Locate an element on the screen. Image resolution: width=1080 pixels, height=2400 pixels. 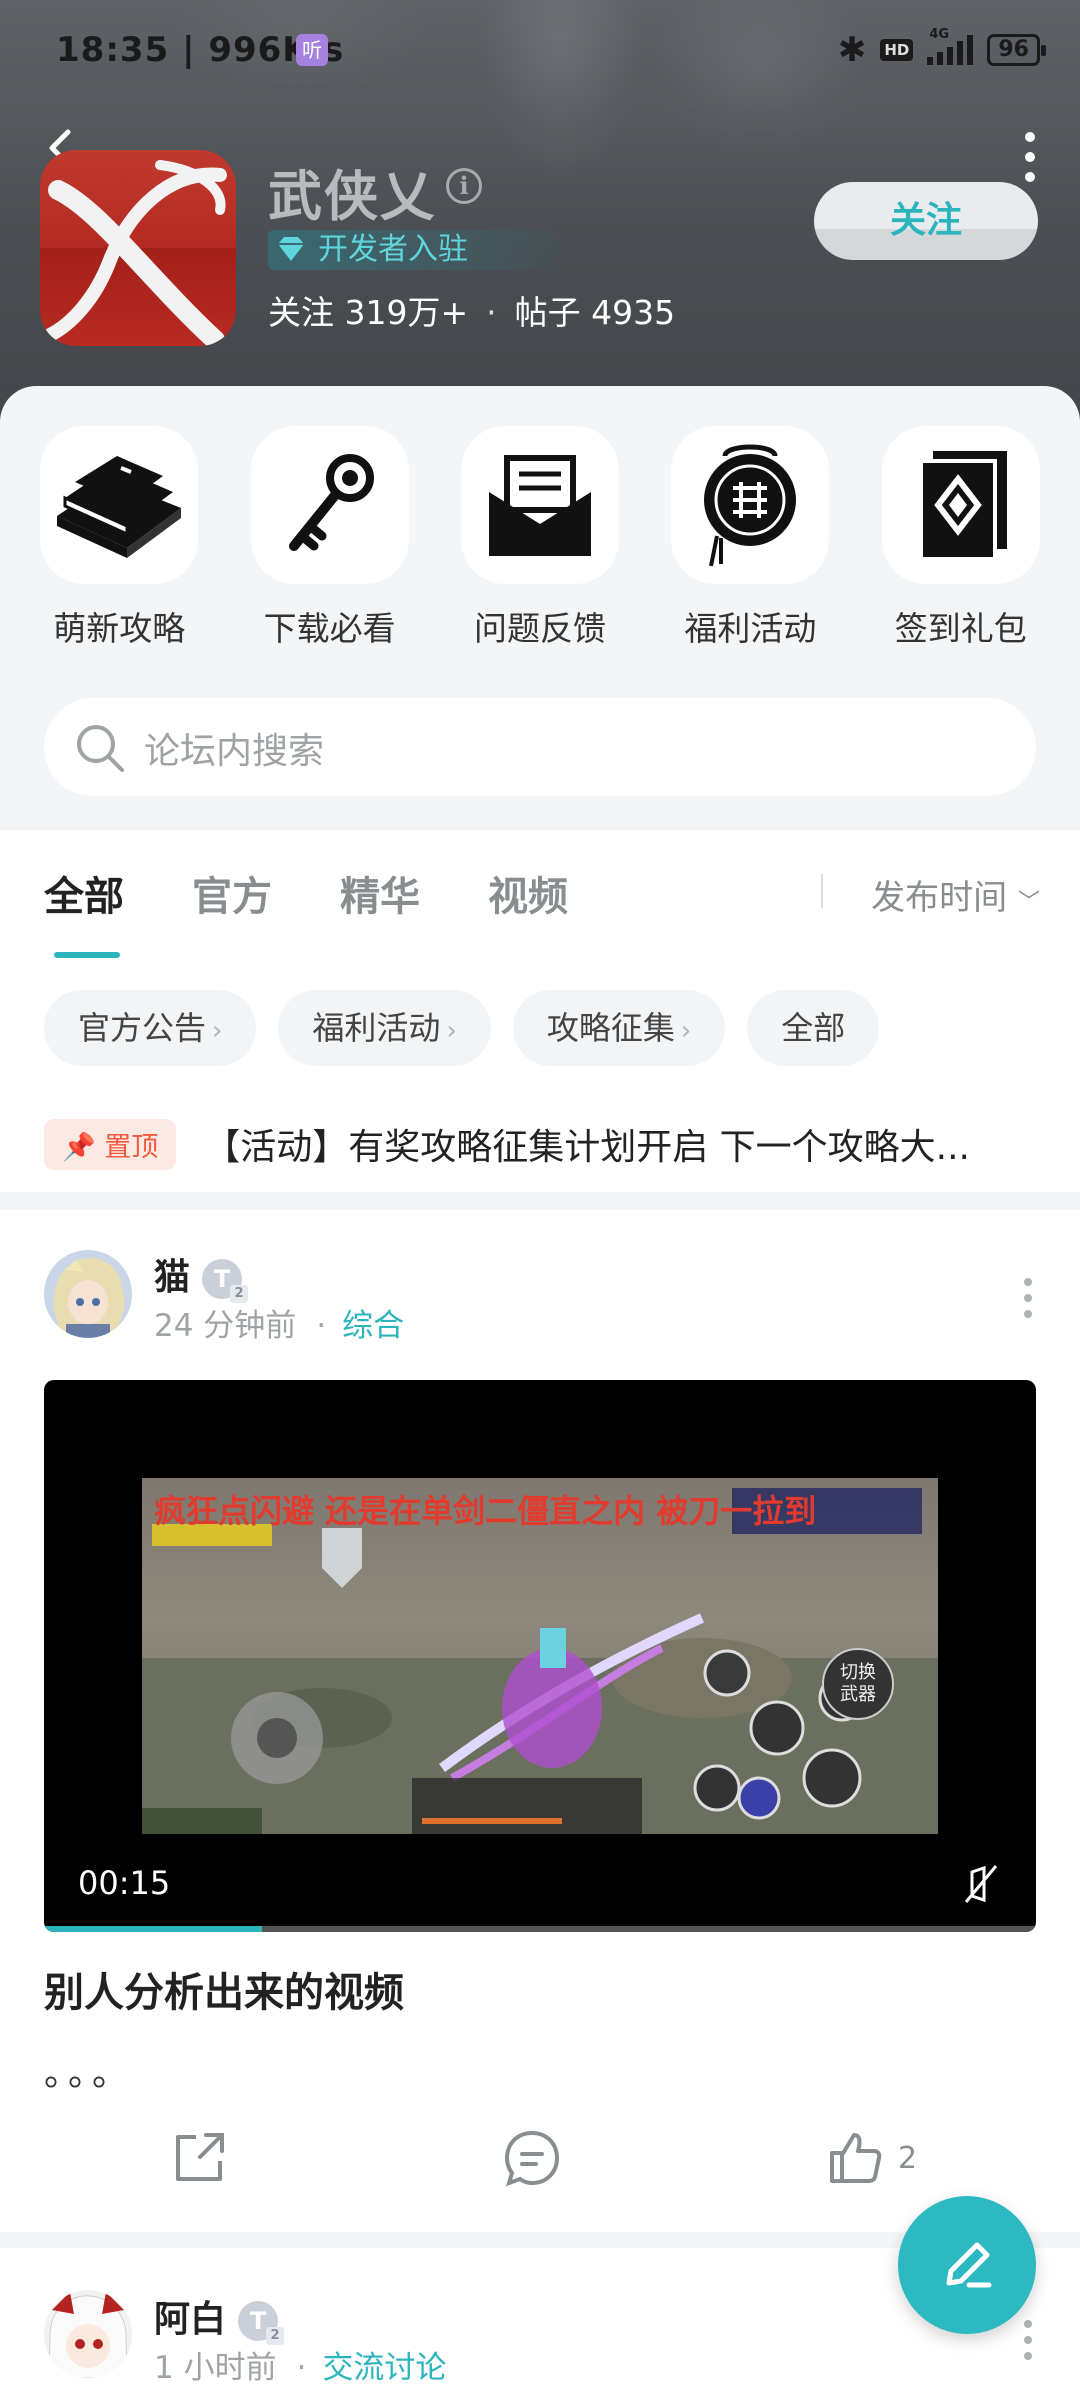
quick-link-welfare: 福利活动 is located at coordinates (750, 538).